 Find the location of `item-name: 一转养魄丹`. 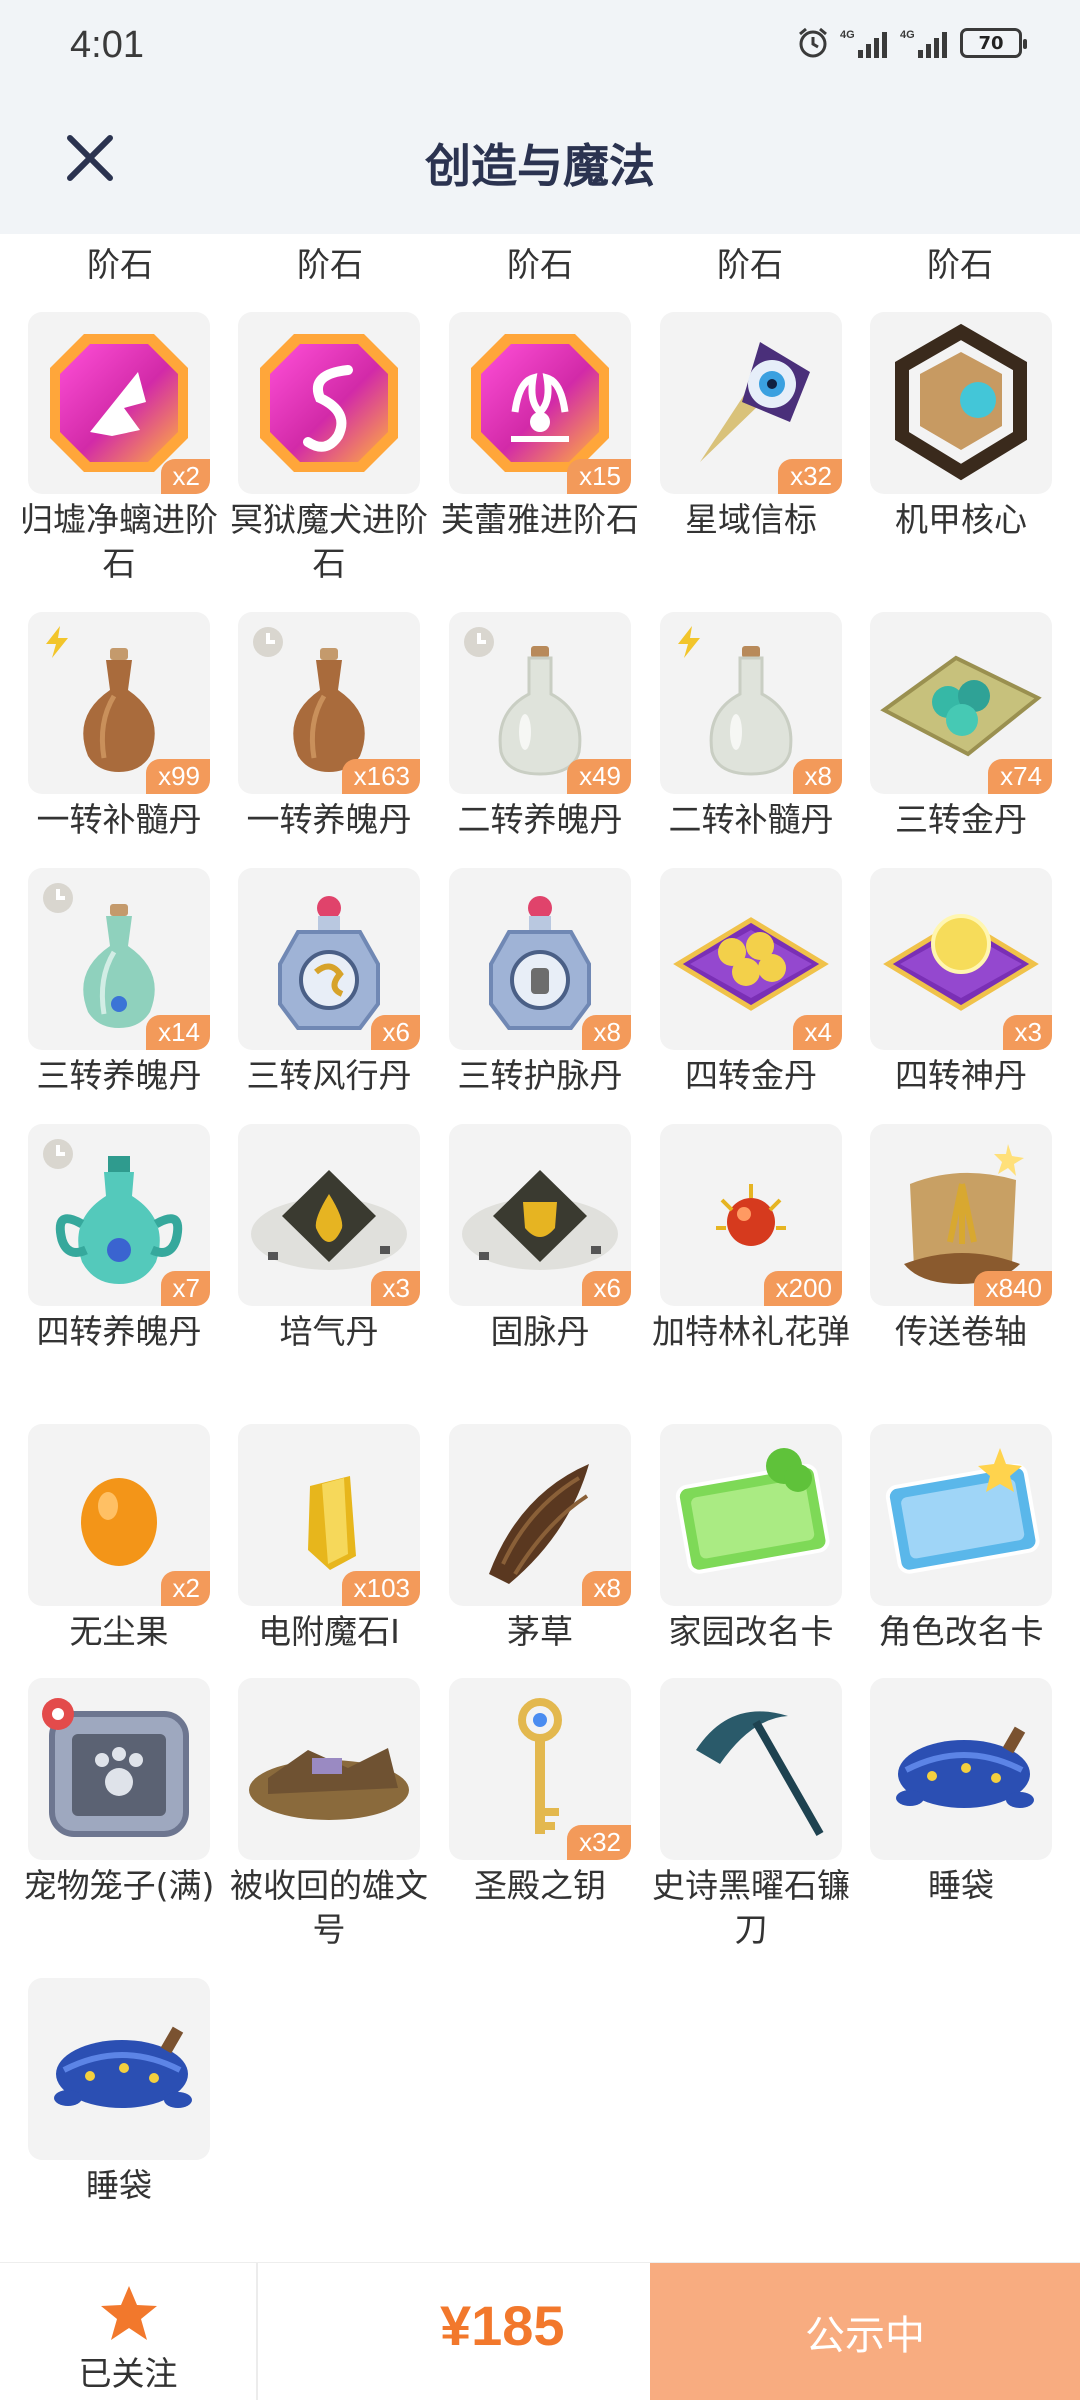

item-name: 一转养魄丹 is located at coordinates (329, 819).